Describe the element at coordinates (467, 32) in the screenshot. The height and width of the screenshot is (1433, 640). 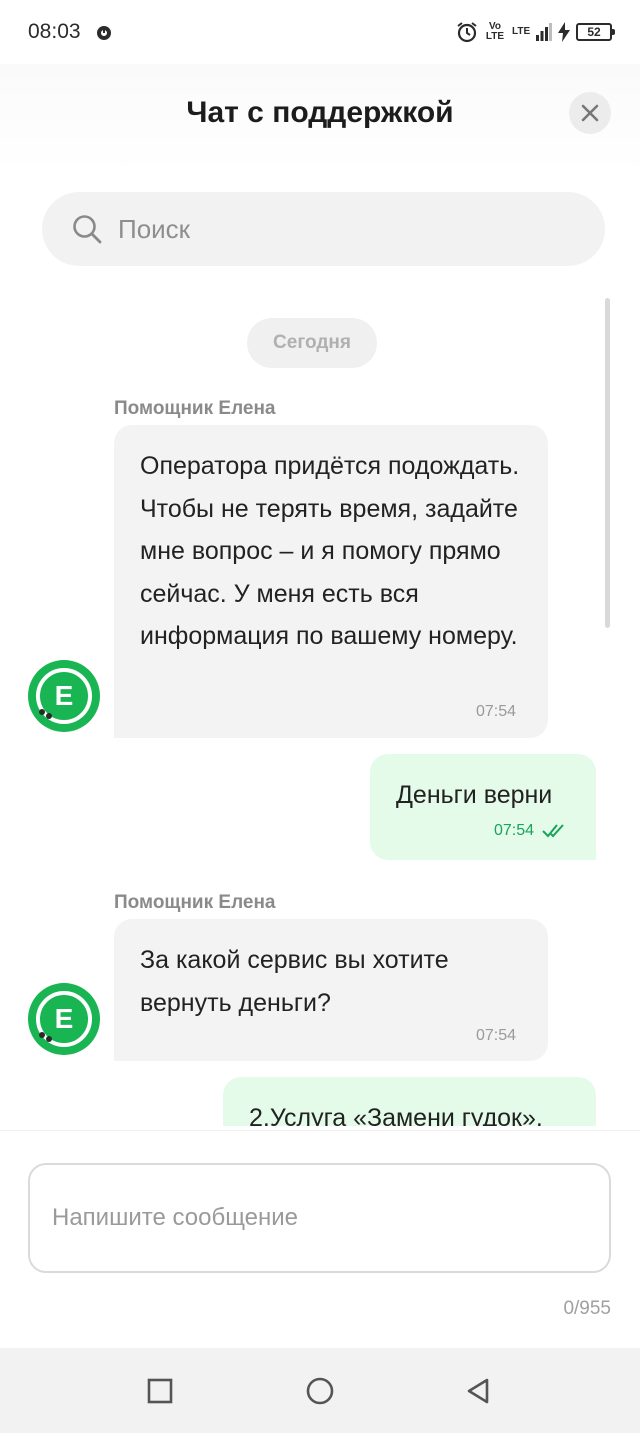
I see `alarm-clock-icon` at that location.